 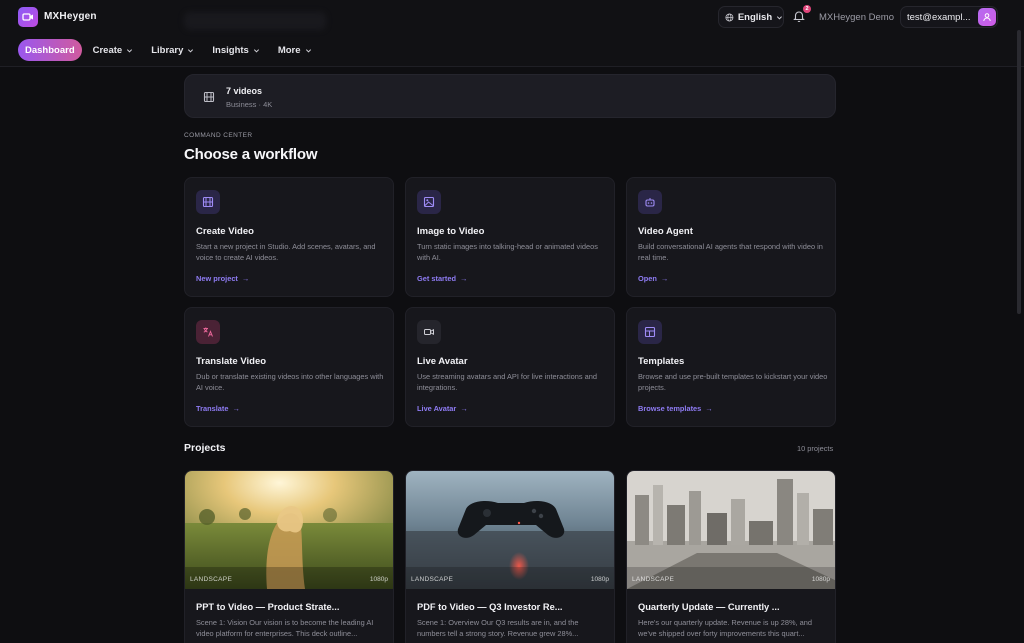 I want to click on open-link: Open →, so click(x=653, y=278).